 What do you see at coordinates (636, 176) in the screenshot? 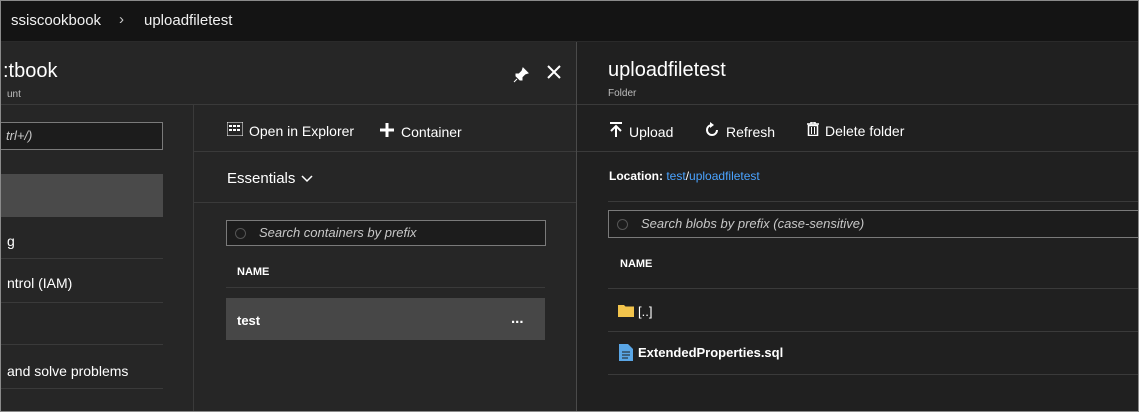
I see `location-label: Location:` at bounding box center [636, 176].